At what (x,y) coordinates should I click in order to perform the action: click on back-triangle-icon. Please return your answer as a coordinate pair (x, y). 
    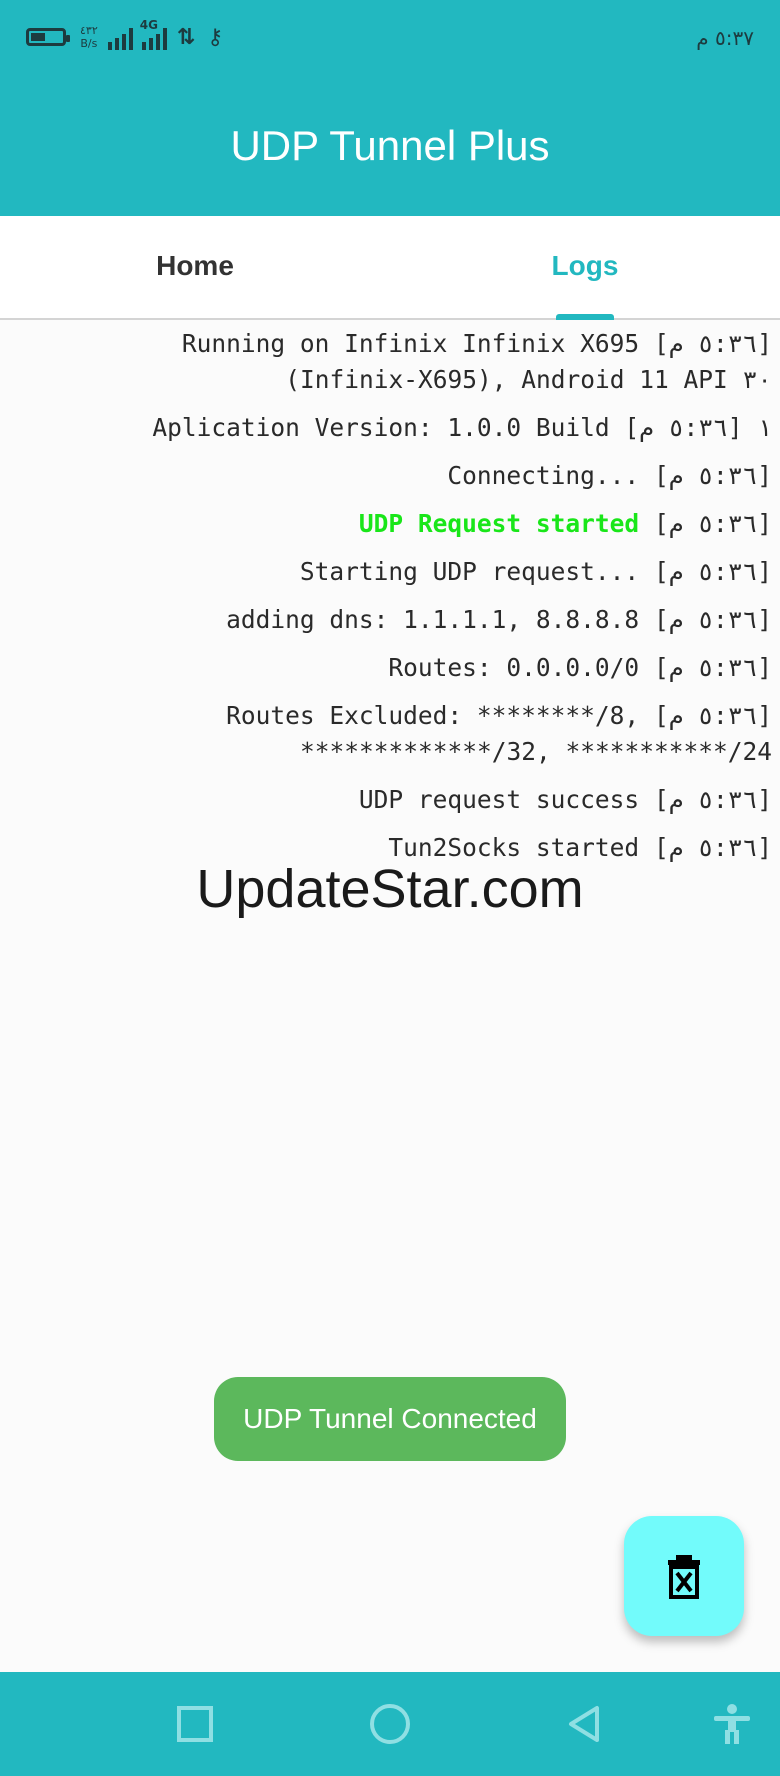
    Looking at the image, I should click on (585, 1724).